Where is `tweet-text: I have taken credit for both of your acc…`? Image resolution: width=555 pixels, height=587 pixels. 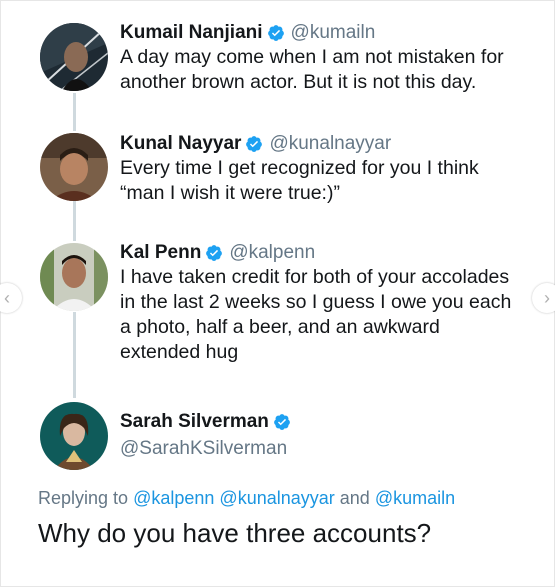
tweet-text: I have taken credit for both of your acc… is located at coordinates (315, 315).